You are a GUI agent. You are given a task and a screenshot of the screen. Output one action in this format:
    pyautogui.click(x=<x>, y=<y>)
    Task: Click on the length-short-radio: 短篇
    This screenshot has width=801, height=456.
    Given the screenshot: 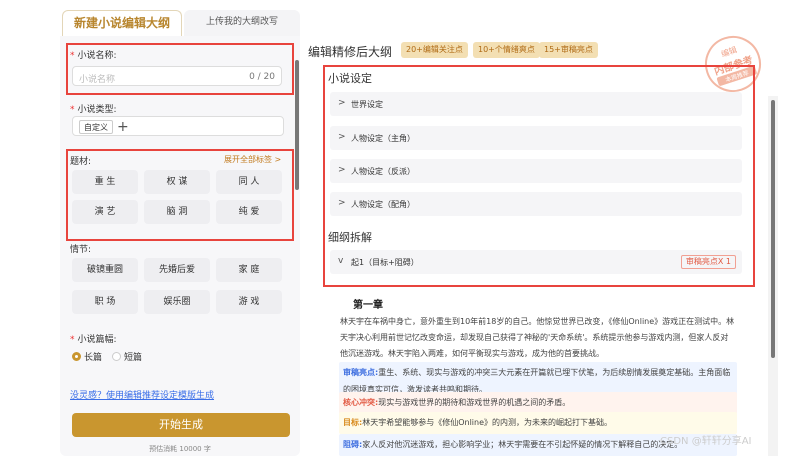 What is the action you would take?
    pyautogui.click(x=127, y=356)
    